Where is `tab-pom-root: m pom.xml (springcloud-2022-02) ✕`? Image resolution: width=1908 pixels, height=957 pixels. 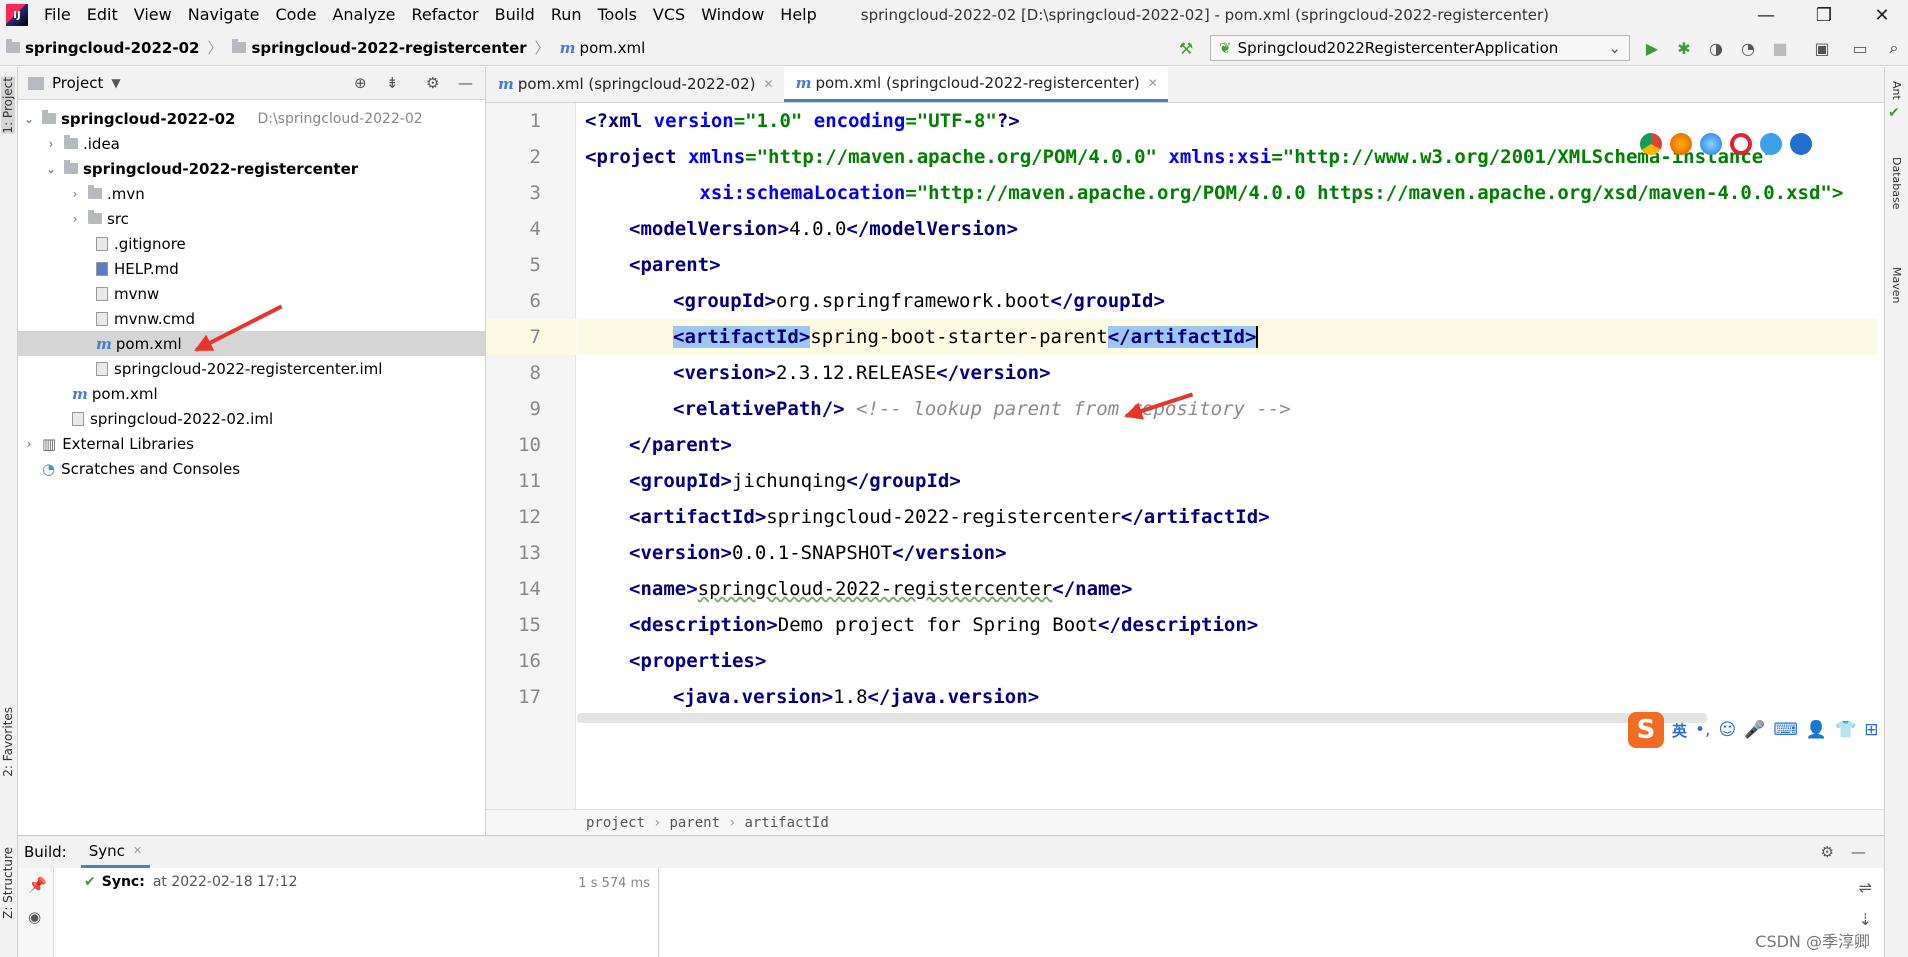 tab-pom-root: m pom.xml (springcloud-2022-02) ✕ is located at coordinates (635, 84).